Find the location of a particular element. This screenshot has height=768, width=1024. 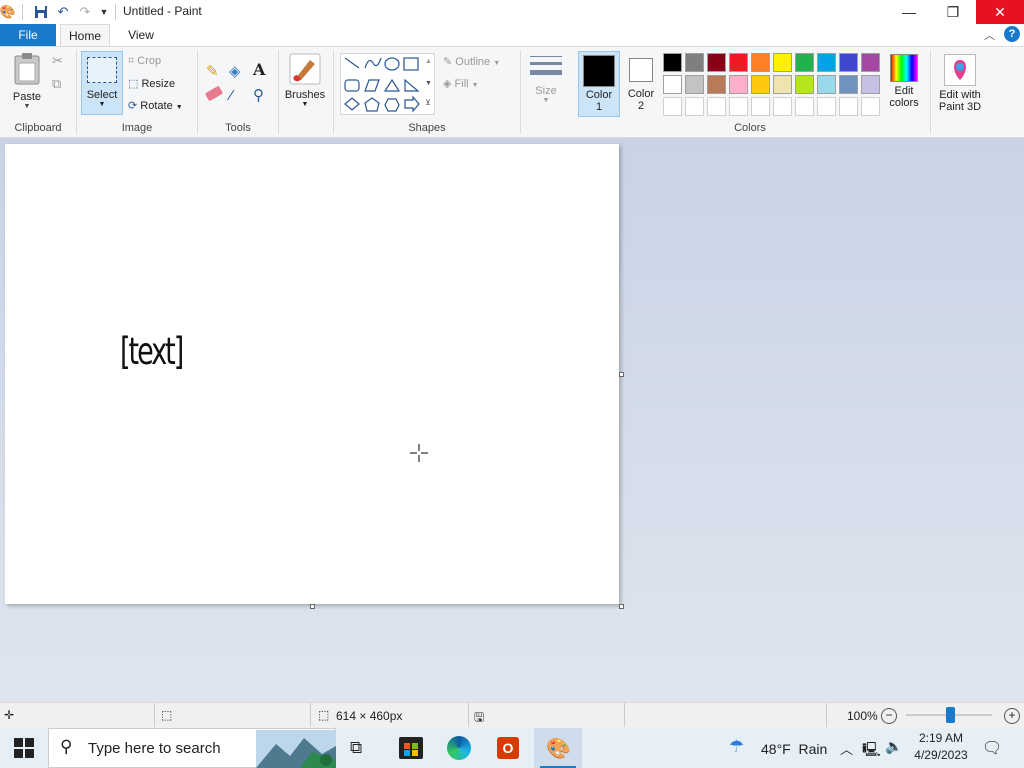

select-button: Select ▼ is located at coordinates (102, 83).